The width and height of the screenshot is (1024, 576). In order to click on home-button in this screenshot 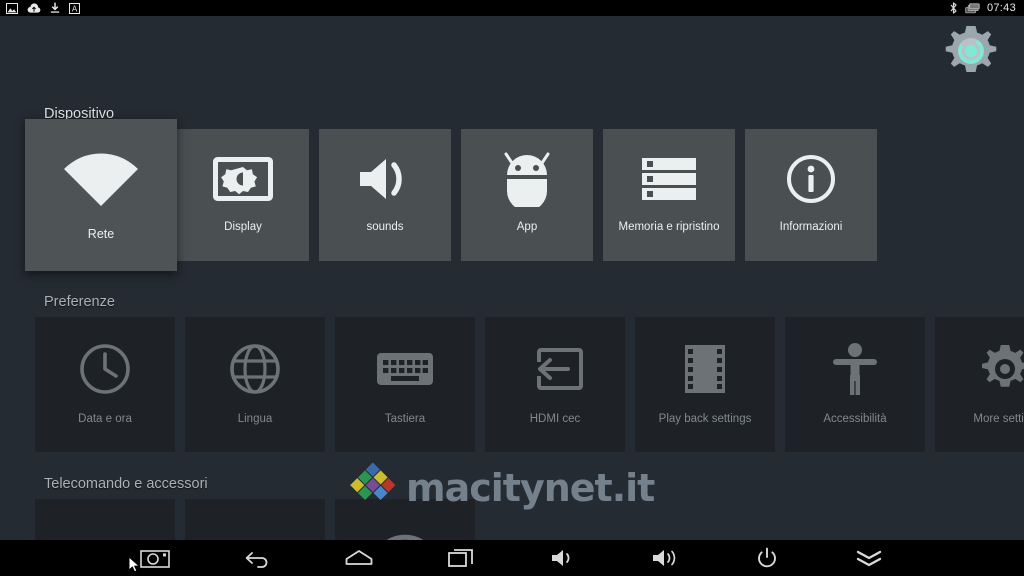, I will do `click(359, 558)`.